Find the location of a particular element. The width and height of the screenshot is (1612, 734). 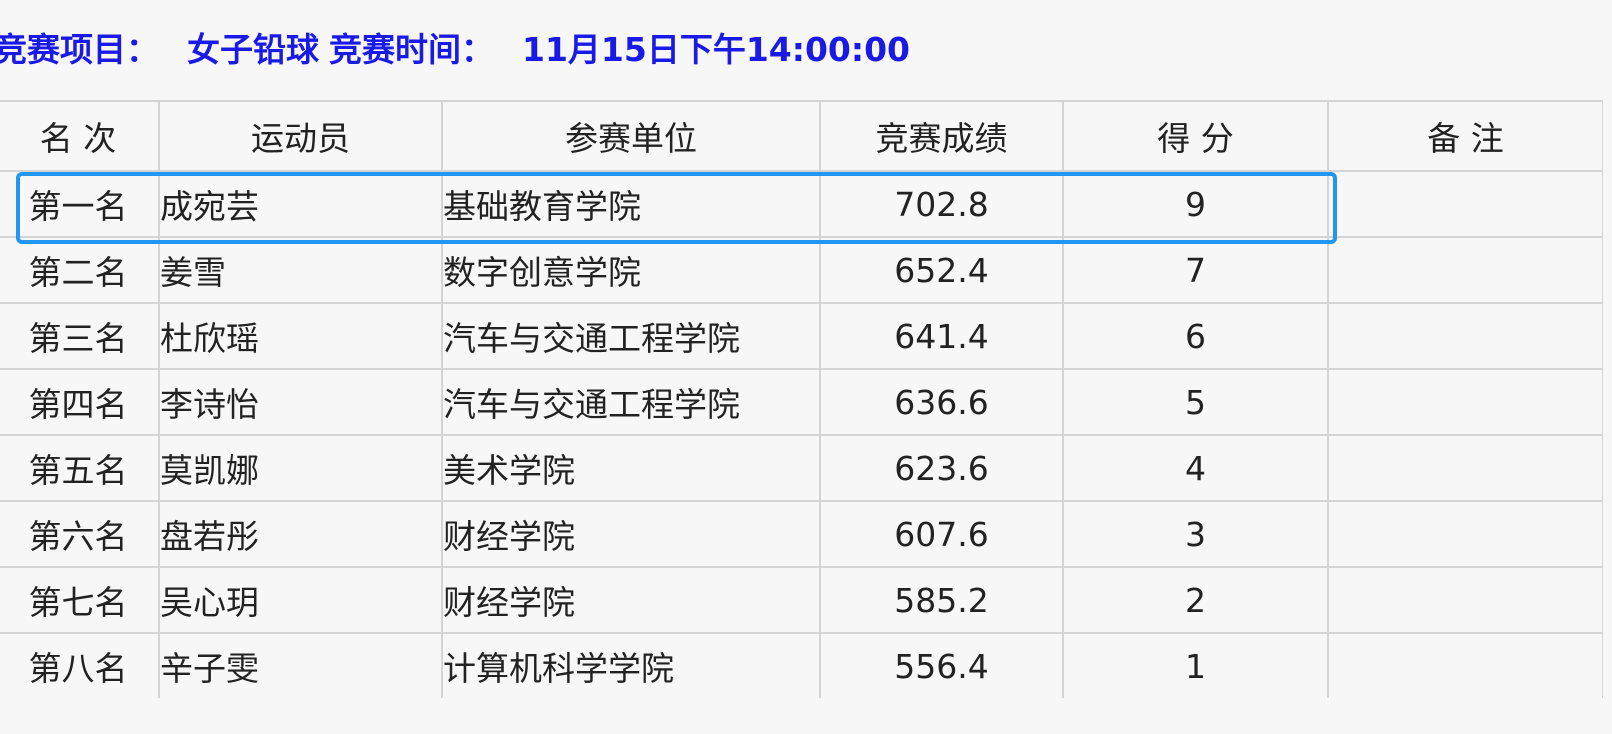

points-cell: 1 is located at coordinates (1195, 665).